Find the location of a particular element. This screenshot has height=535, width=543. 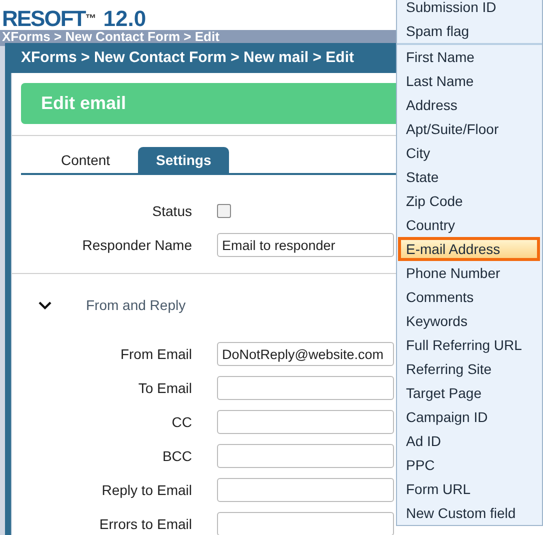

menu-item: State is located at coordinates (469, 177).